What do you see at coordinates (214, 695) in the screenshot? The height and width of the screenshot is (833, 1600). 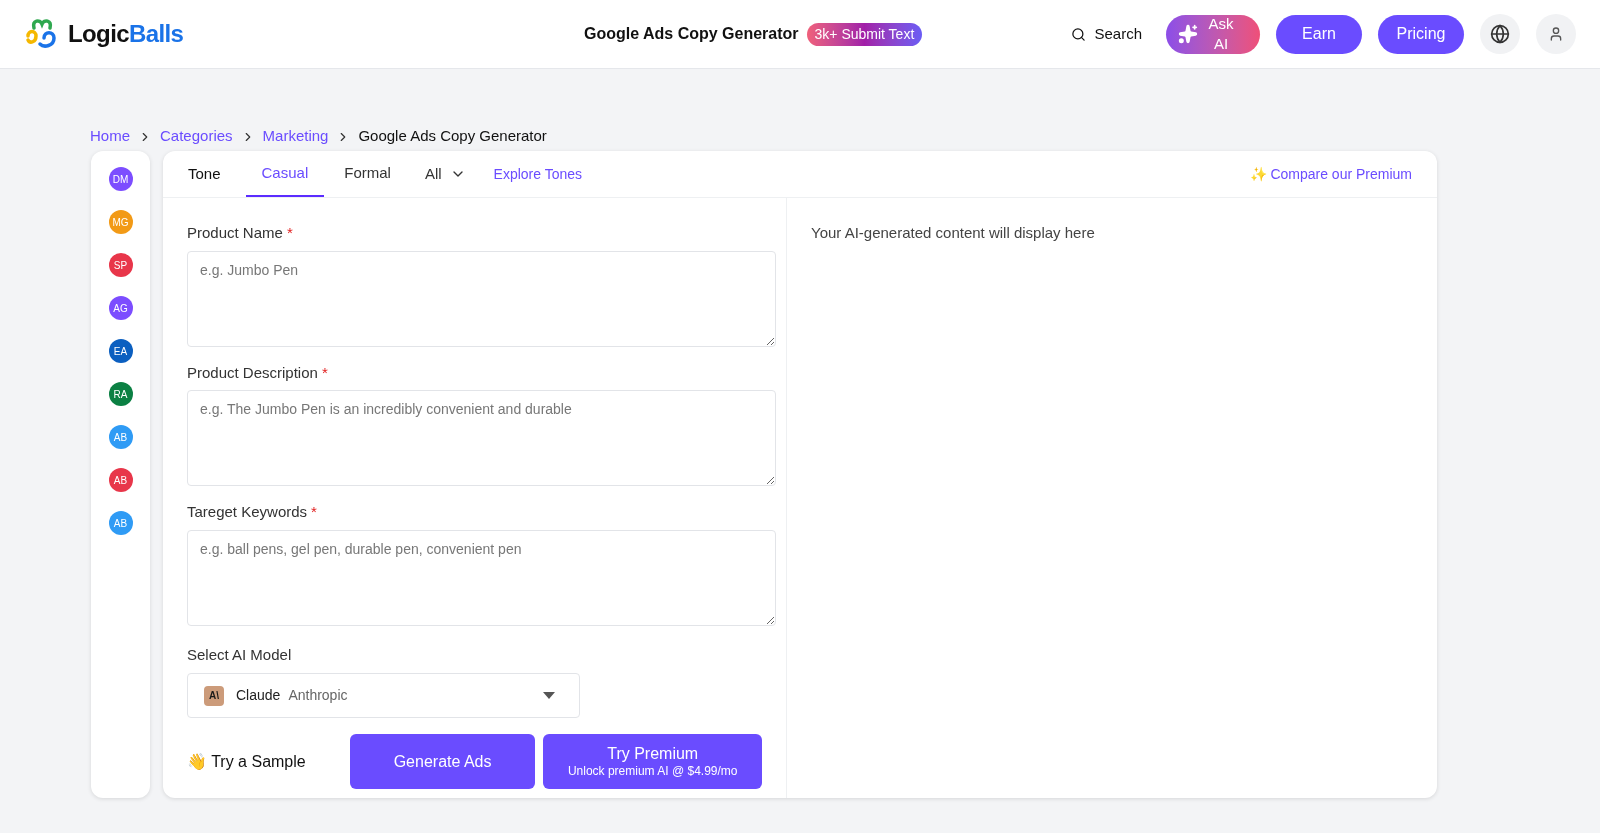 I see `model-logo-icon: A\` at bounding box center [214, 695].